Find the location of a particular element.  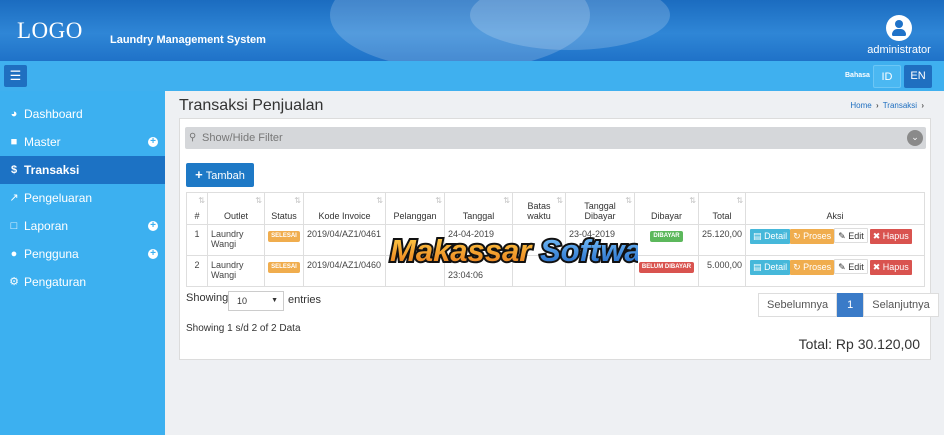

length-label: Showing is located at coordinates (207, 298).